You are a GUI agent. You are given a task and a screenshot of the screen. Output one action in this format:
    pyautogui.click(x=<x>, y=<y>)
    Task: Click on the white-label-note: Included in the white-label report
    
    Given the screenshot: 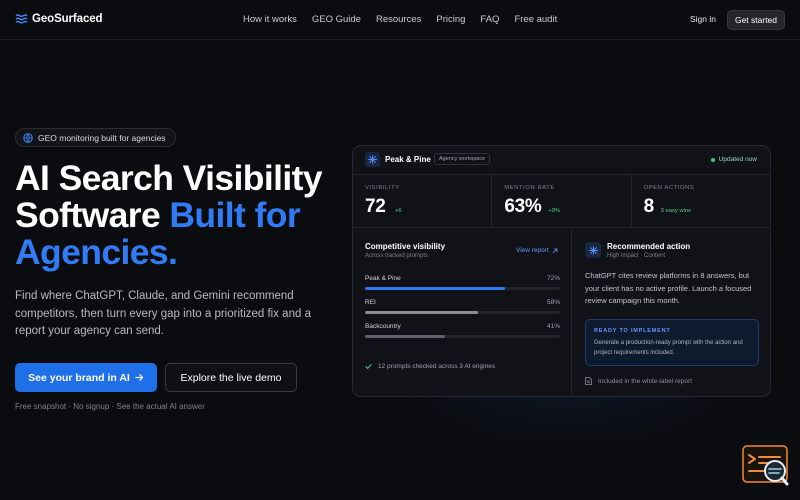 What is the action you would take?
    pyautogui.click(x=638, y=381)
    